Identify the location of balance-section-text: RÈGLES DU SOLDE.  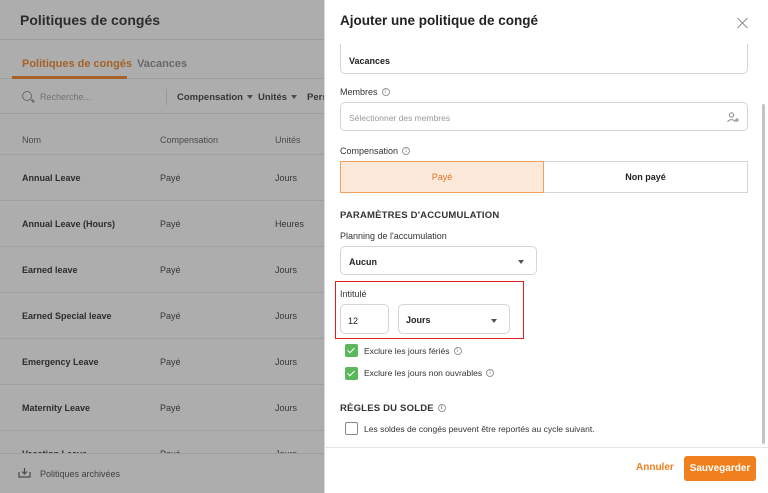
(387, 408).